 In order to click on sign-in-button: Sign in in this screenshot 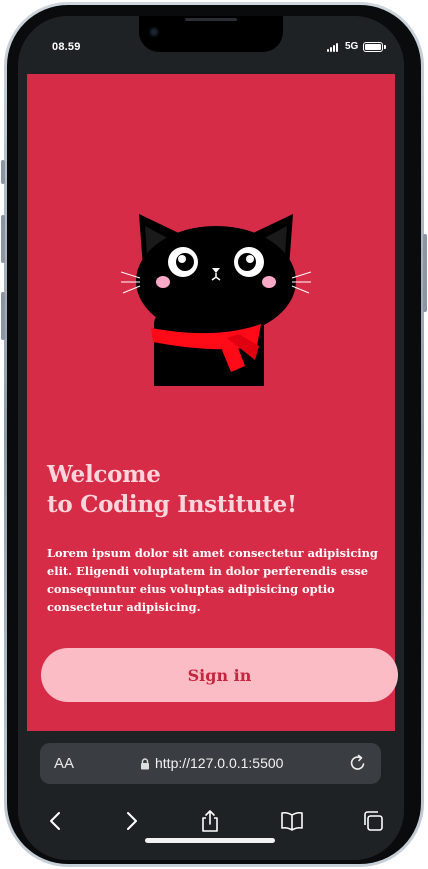, I will do `click(219, 675)`.